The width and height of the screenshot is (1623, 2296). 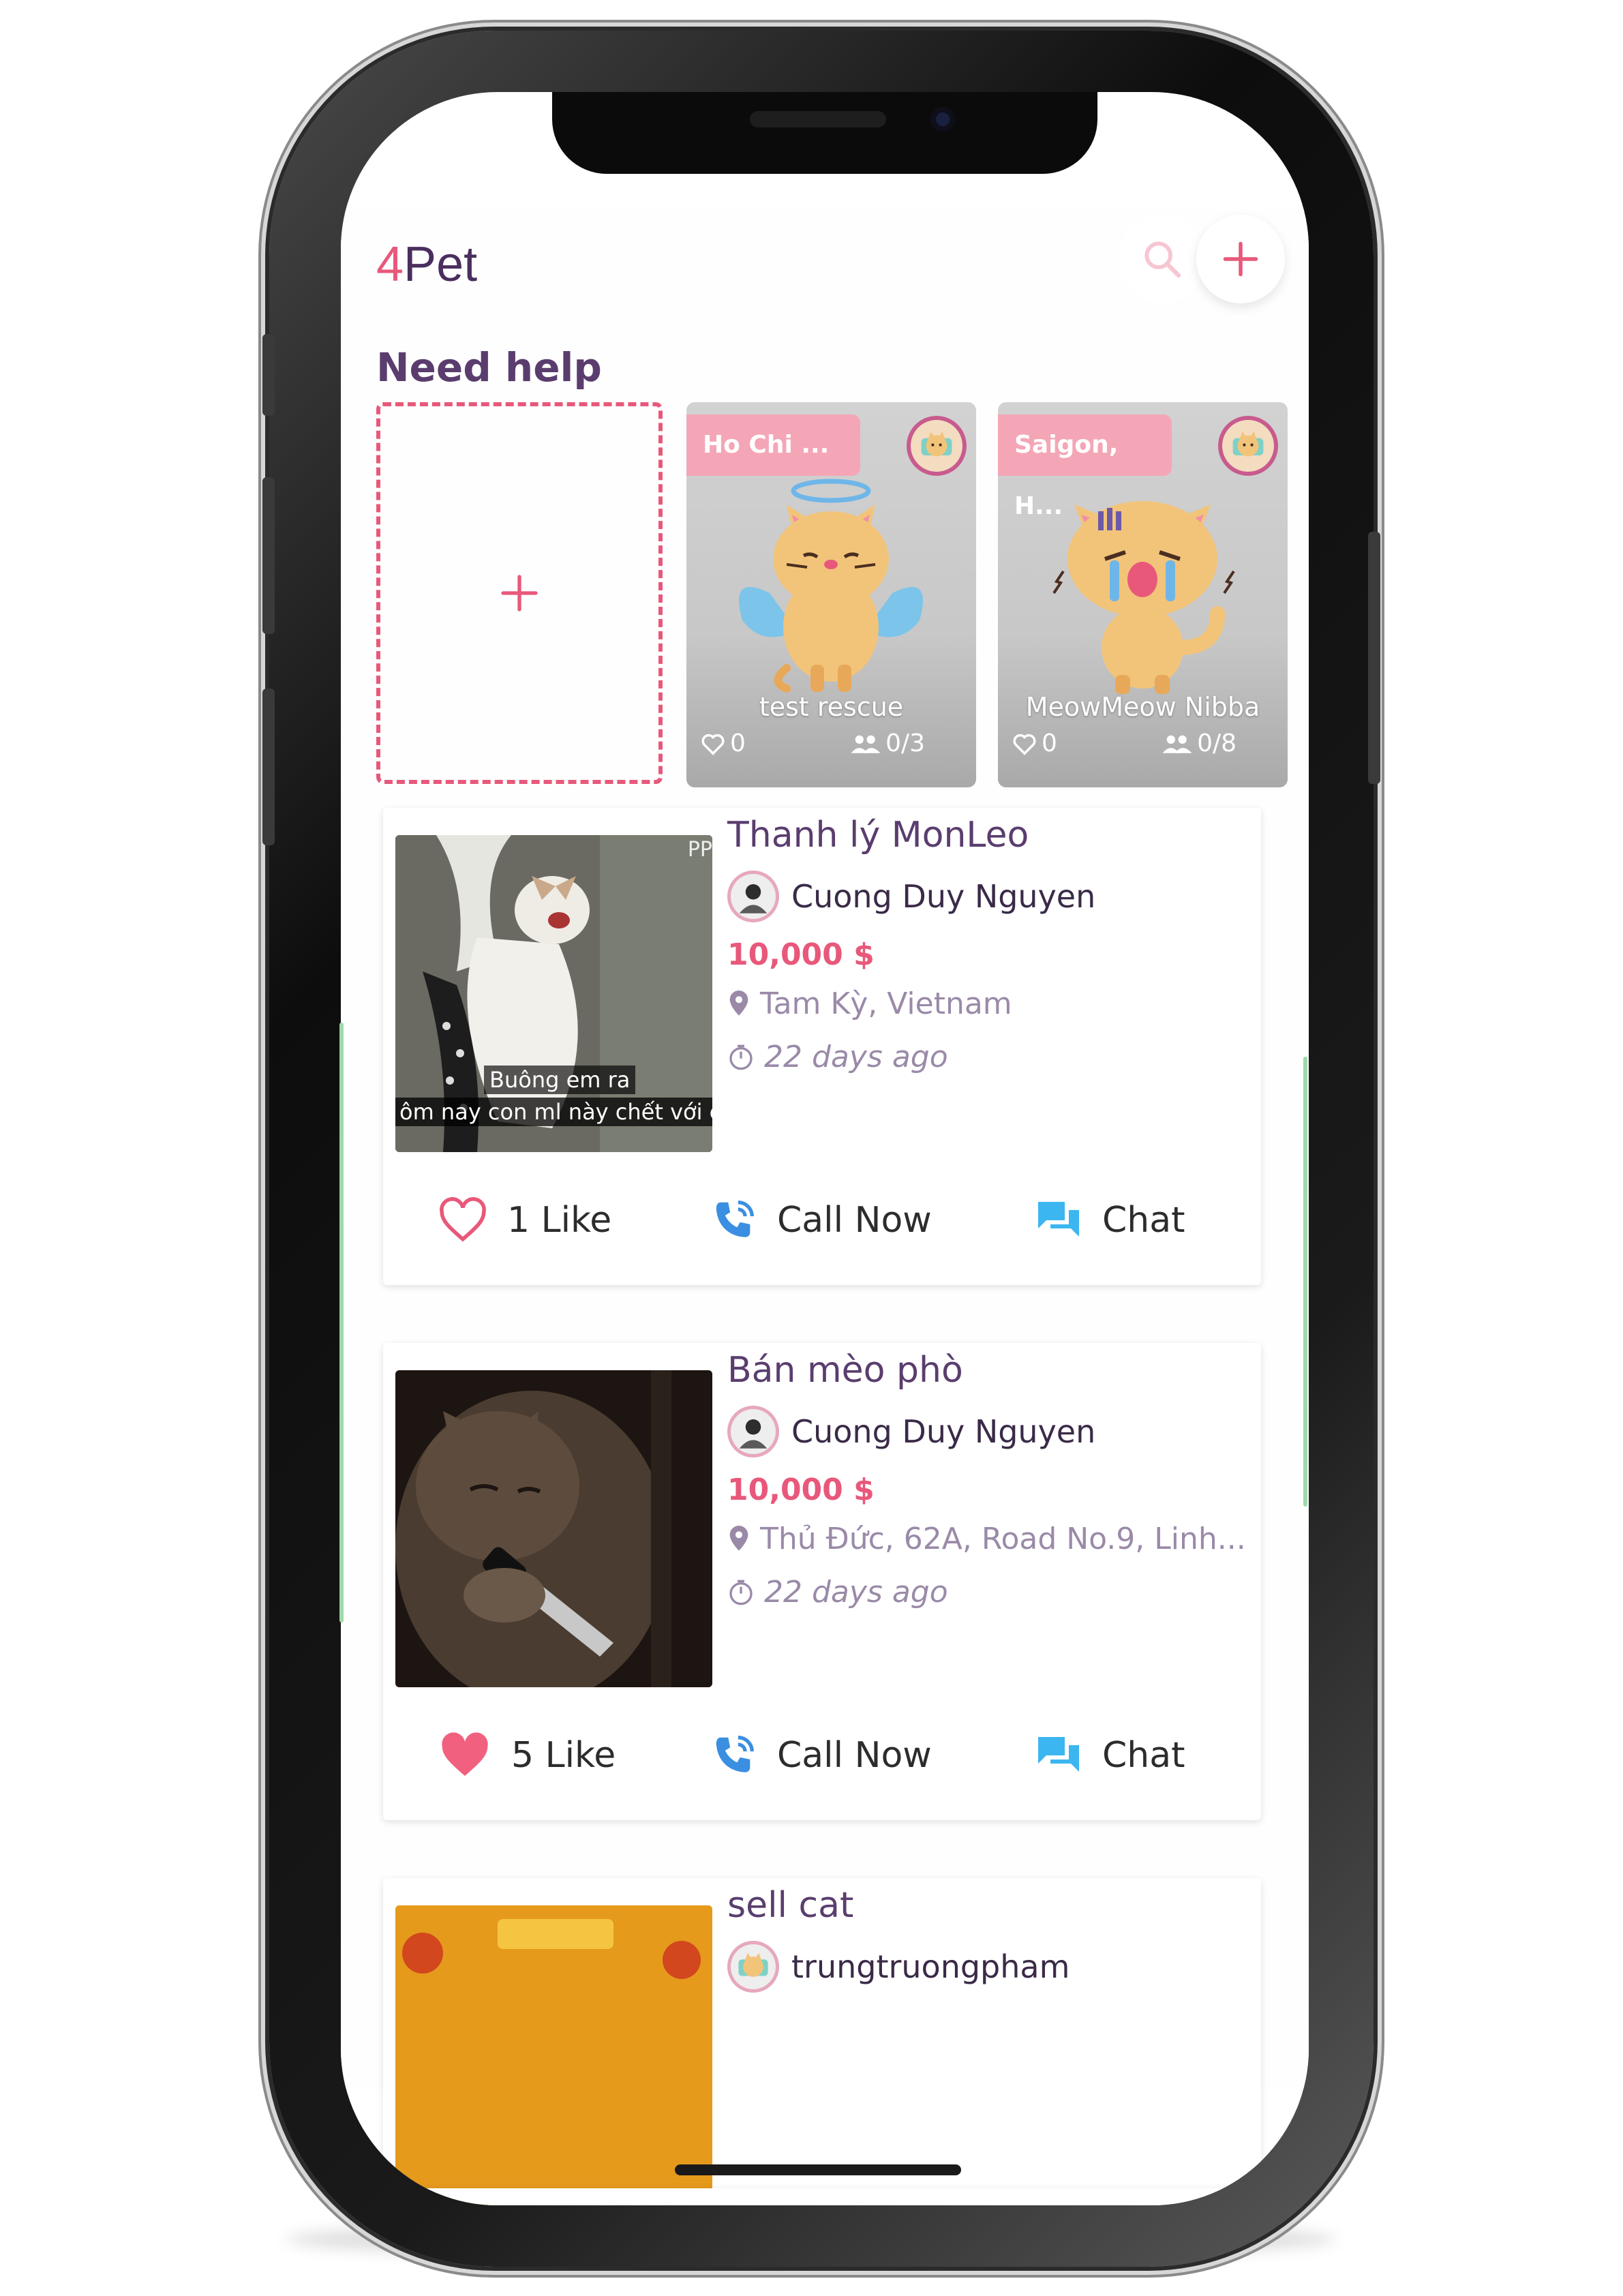 I want to click on like-button: 1 Like, so click(x=524, y=1220).